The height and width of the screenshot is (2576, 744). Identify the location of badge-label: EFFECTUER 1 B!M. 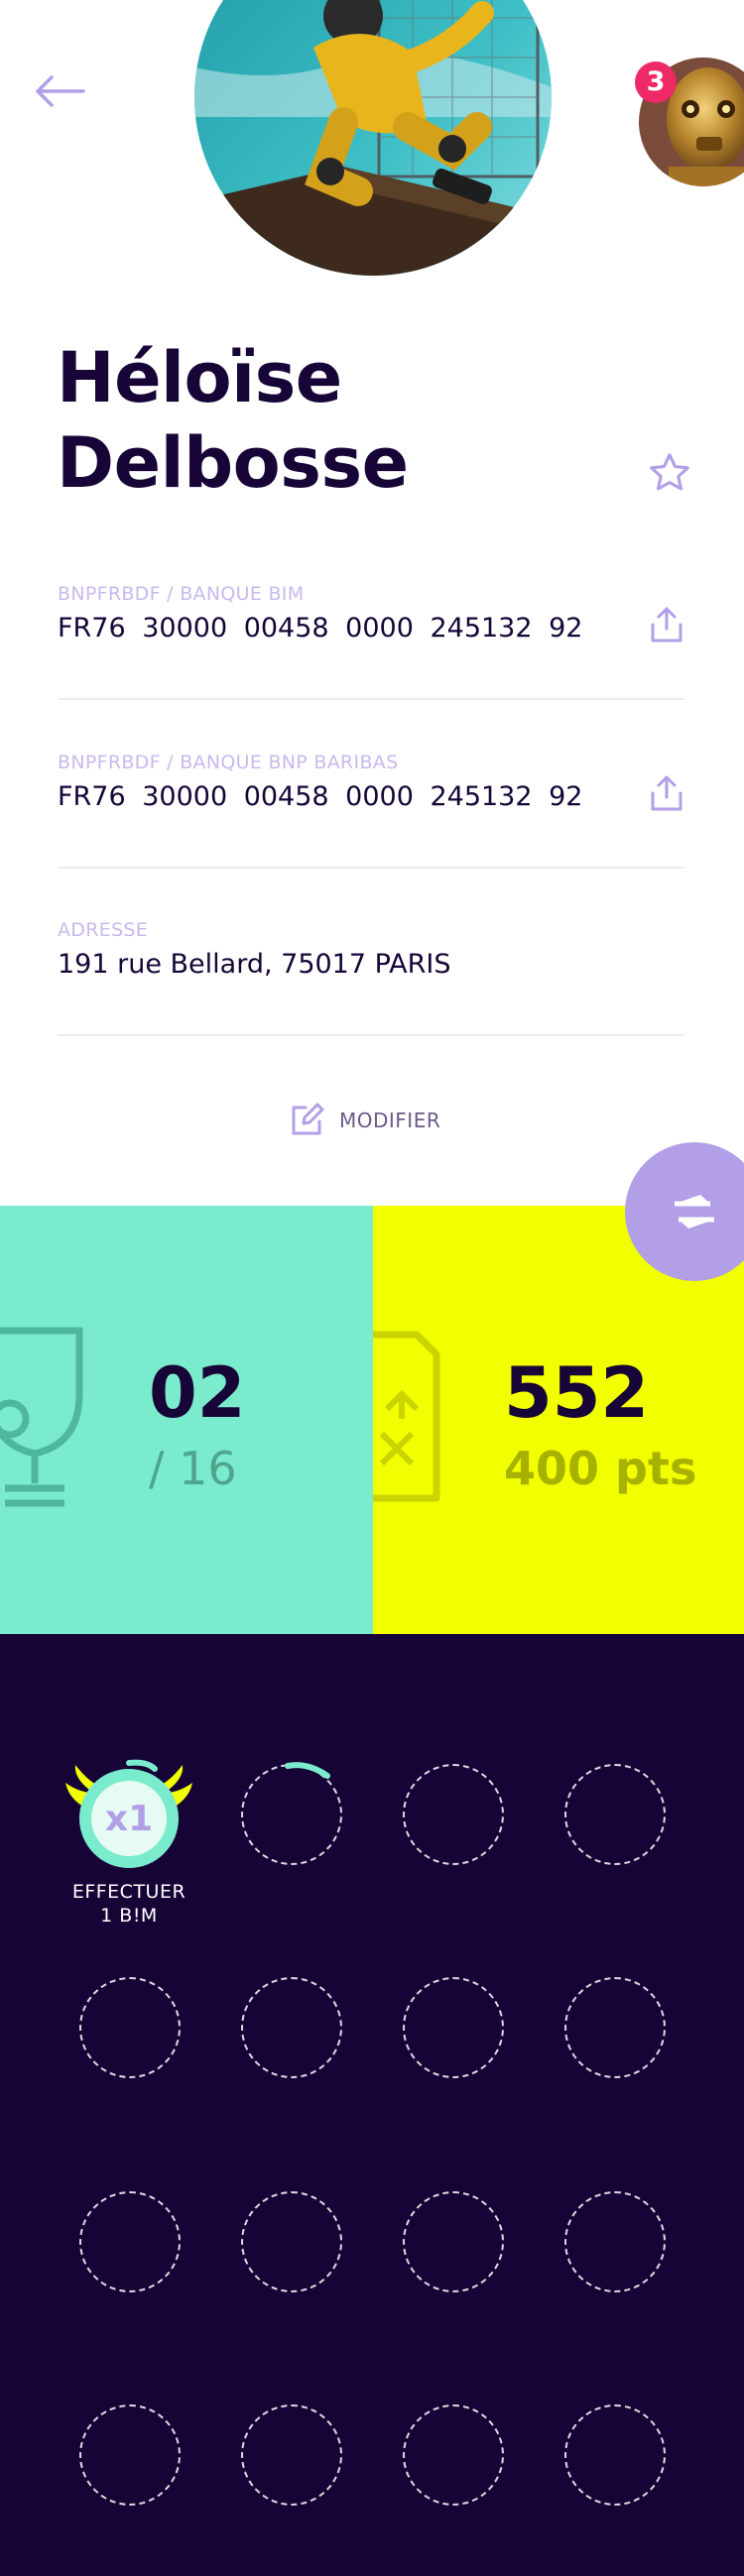
(129, 1904).